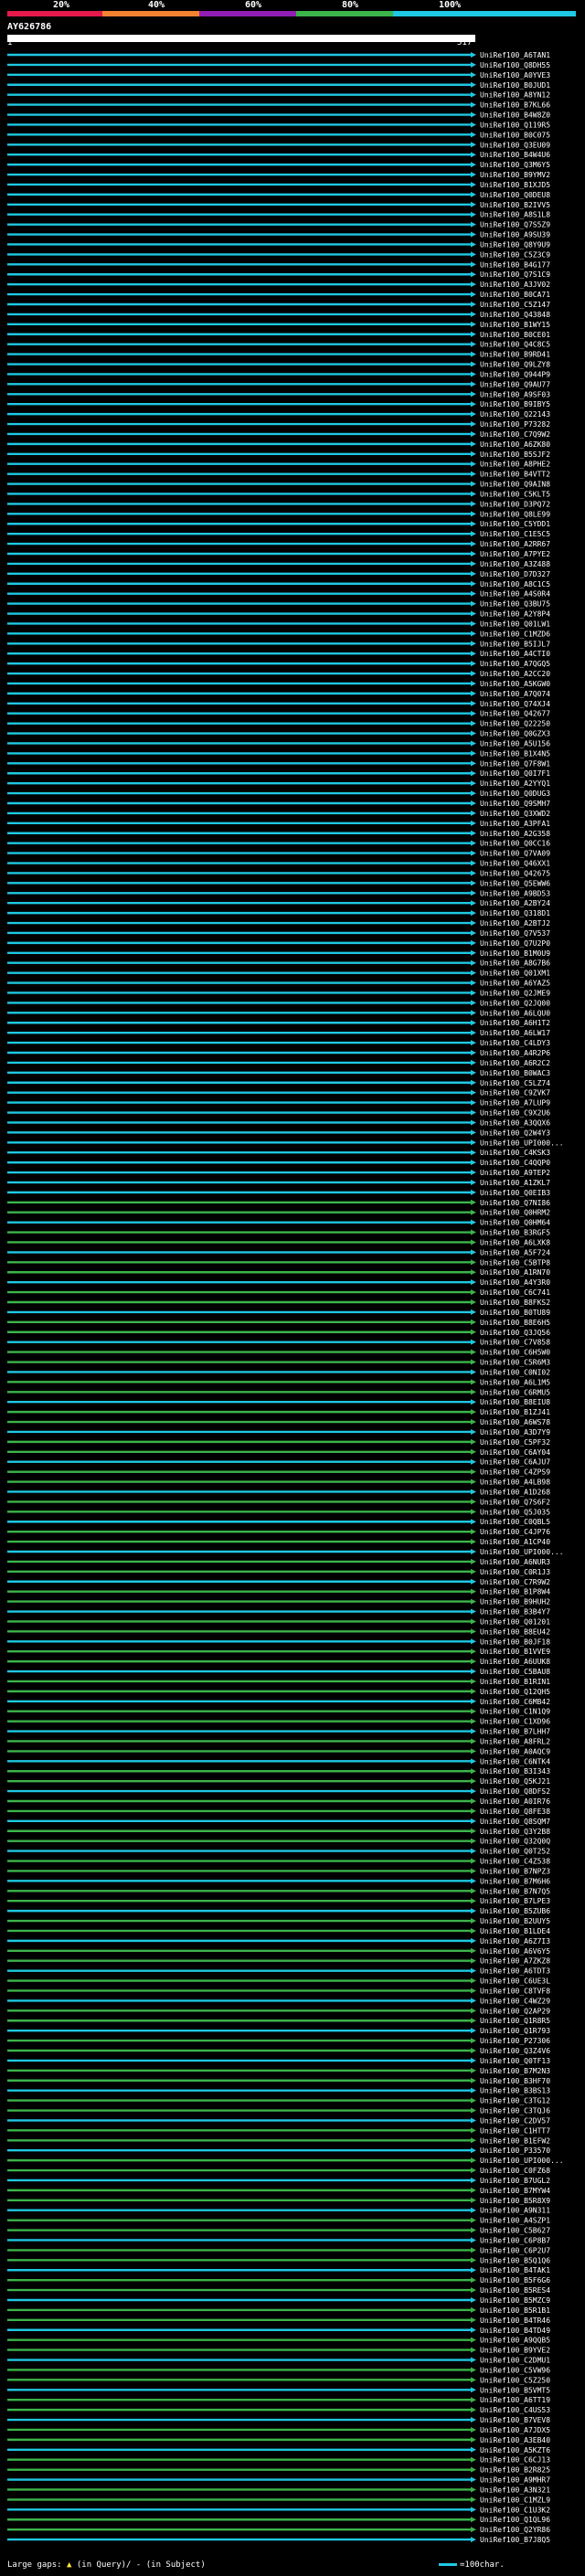 The image size is (585, 2576). I want to click on hit-label: UniRef100_B5ZUB6, so click(515, 1911).